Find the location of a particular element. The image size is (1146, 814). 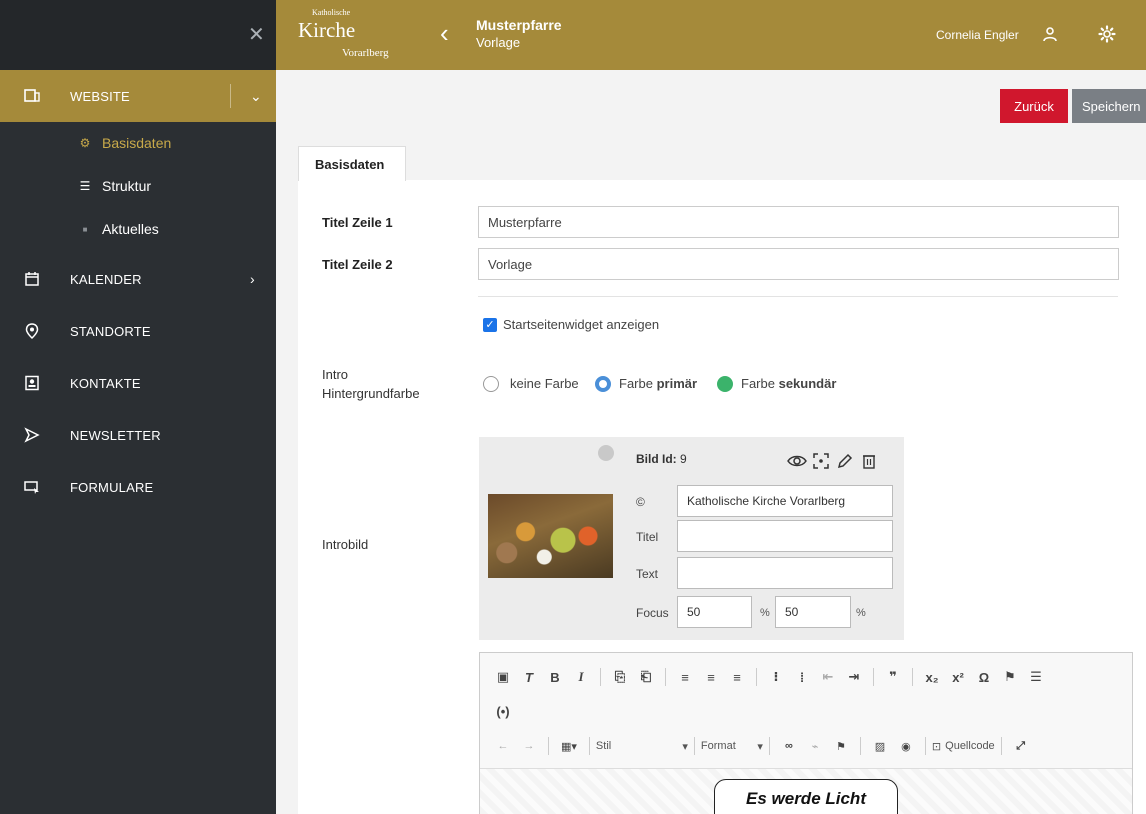

source-button: ⊡ Quellcode is located at coordinates (963, 746).